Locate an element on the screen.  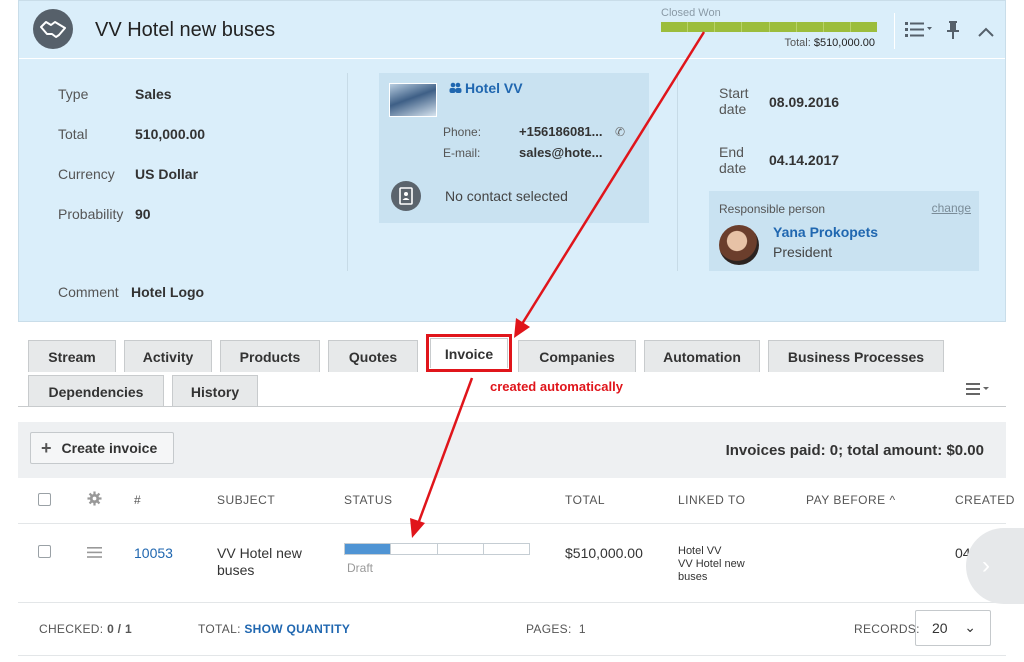
end-date-label-line1: End is located at coordinates (731, 152).